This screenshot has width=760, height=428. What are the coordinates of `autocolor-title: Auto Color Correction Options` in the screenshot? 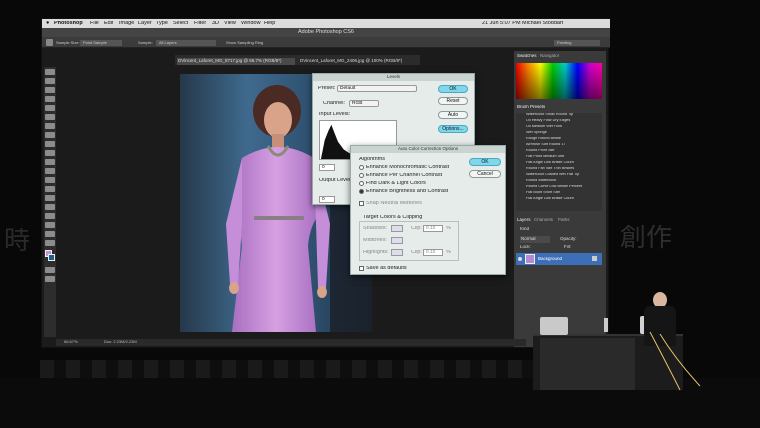 It's located at (428, 149).